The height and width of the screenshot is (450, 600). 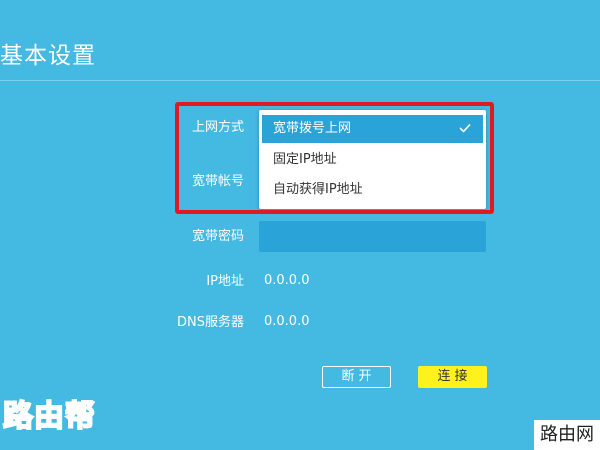 I want to click on ip-address-value: 0.0.0.0, so click(x=287, y=280).